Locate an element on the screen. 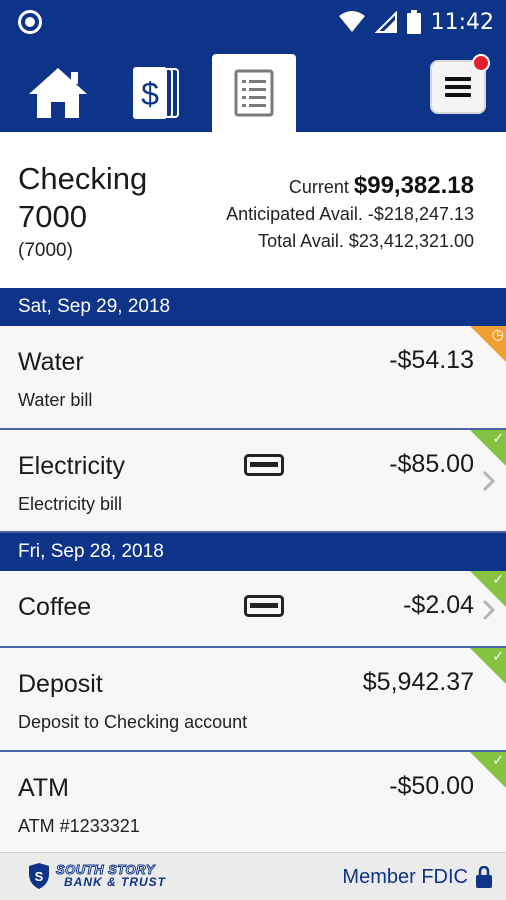 Image resolution: width=506 pixels, height=900 pixels. total-balance-row: Total Avail. $23,412,321.00 is located at coordinates (350, 241).